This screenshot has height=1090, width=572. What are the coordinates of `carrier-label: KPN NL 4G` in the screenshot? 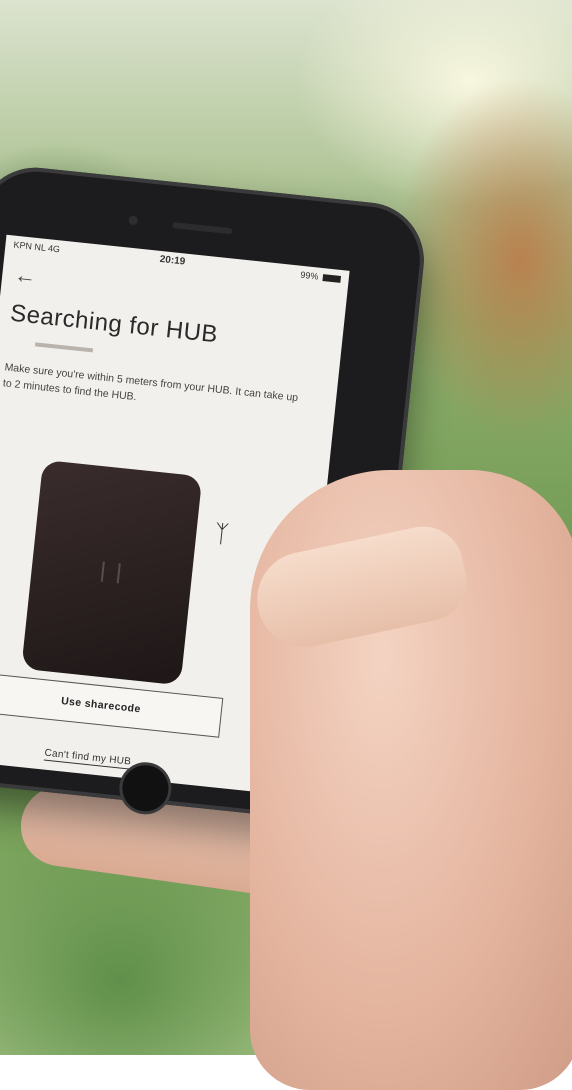 It's located at (37, 247).